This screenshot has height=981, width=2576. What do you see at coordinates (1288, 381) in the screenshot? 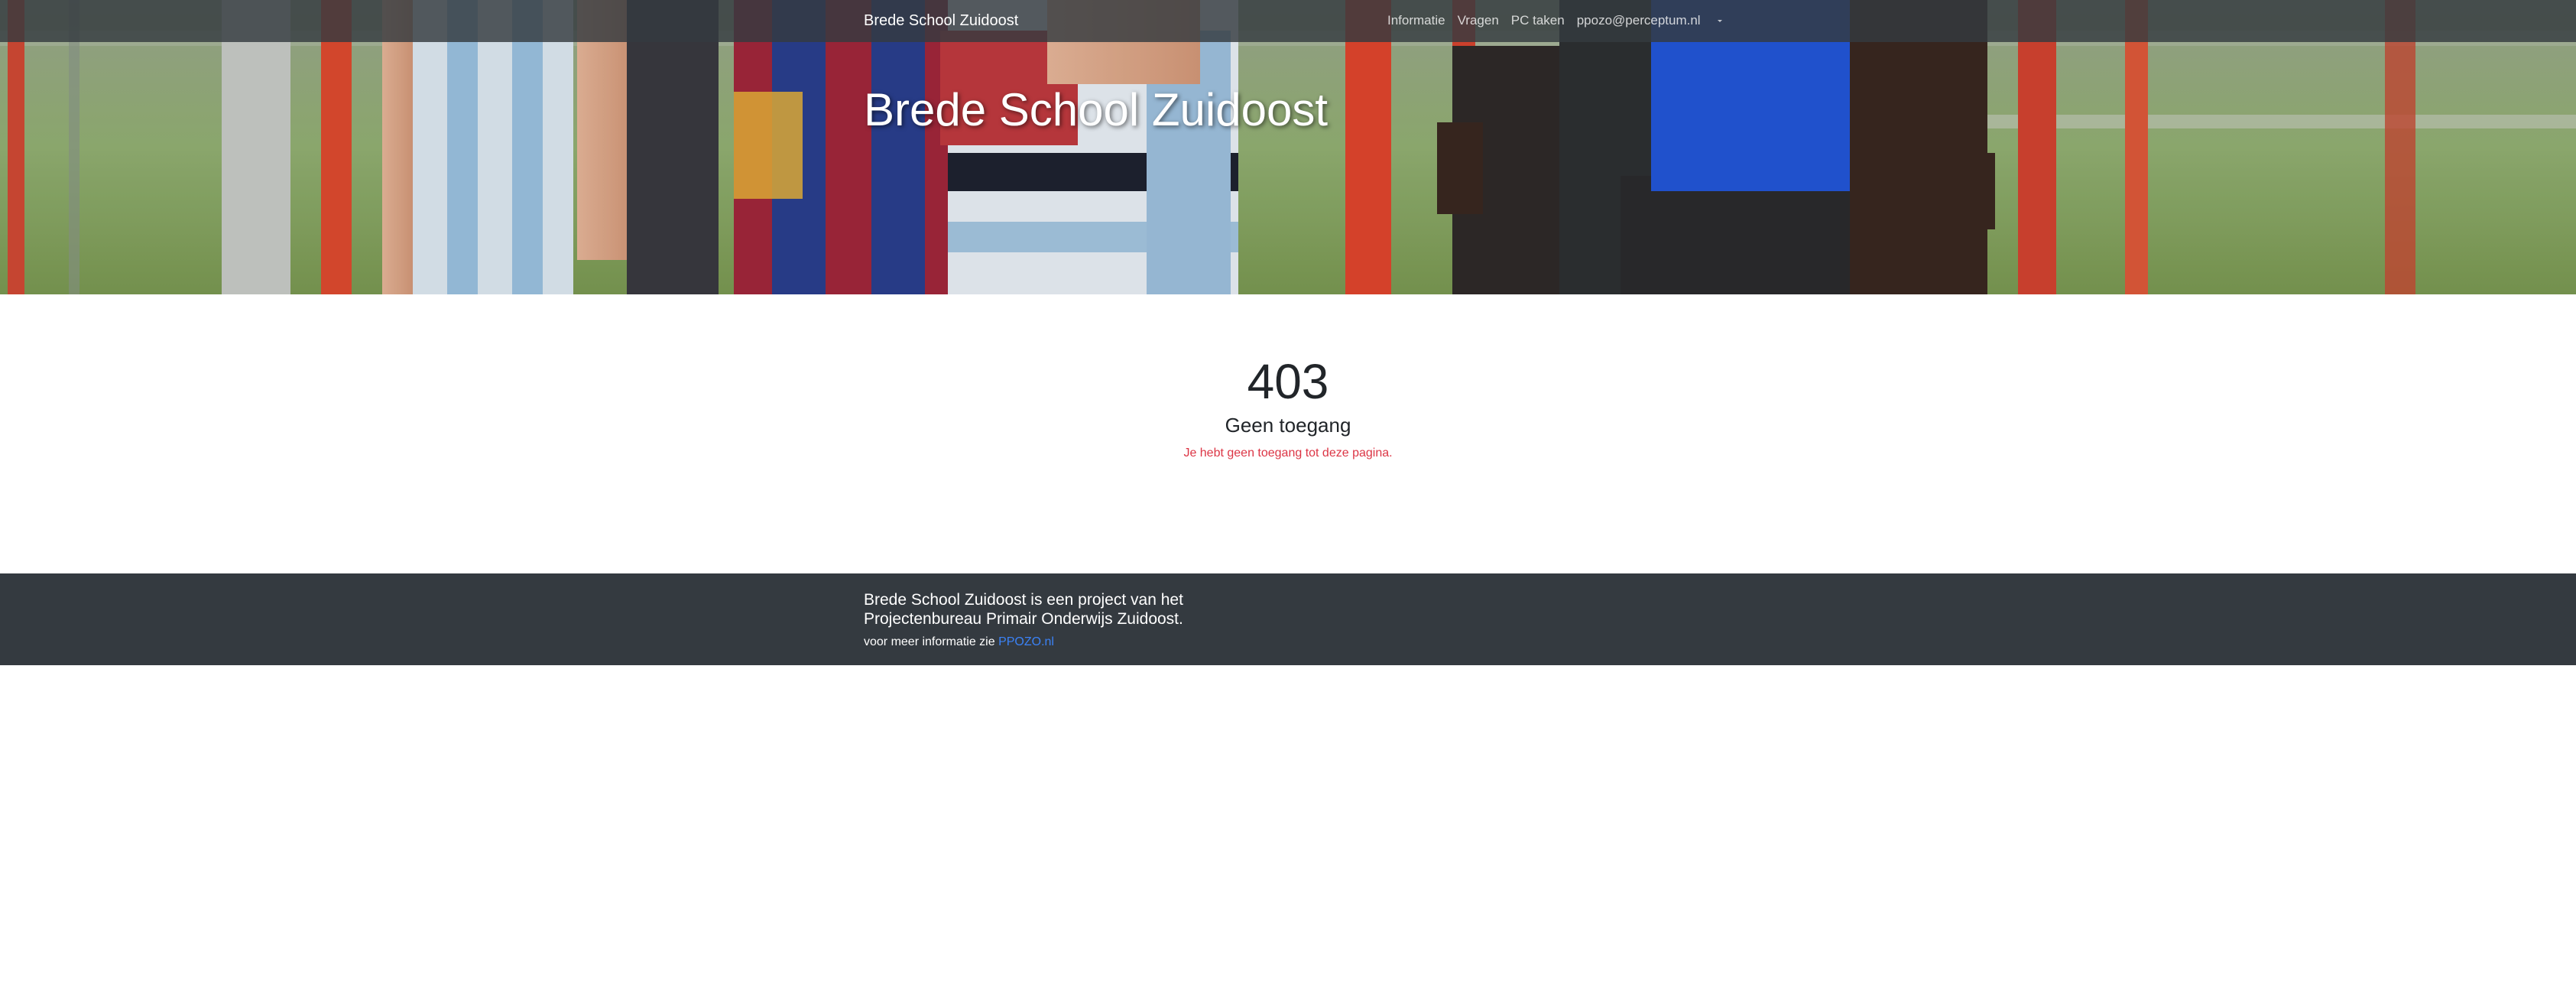
I see `error-code: 403` at bounding box center [1288, 381].